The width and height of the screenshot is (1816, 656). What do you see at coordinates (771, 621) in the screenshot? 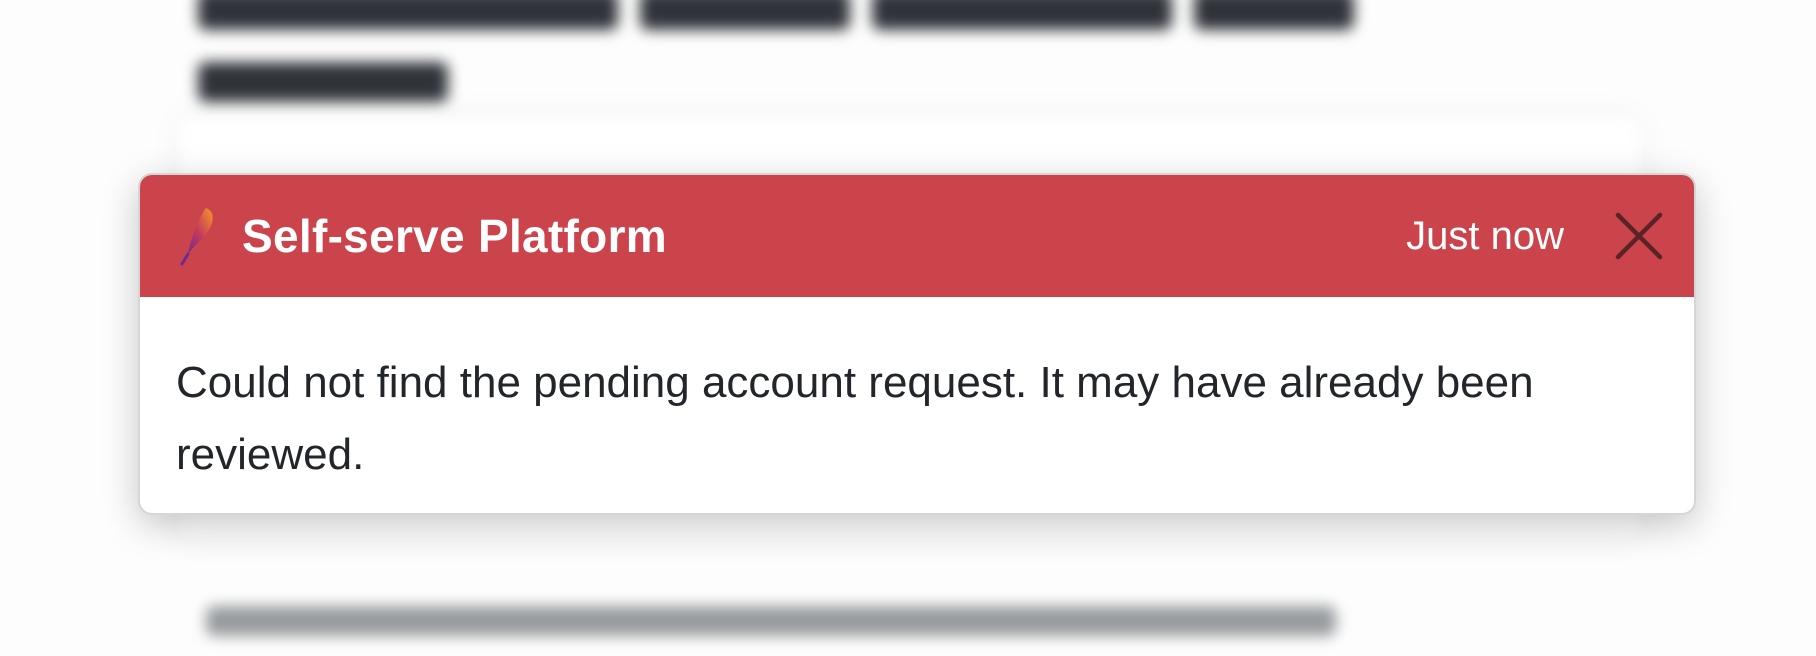
I see `background-text-line` at bounding box center [771, 621].